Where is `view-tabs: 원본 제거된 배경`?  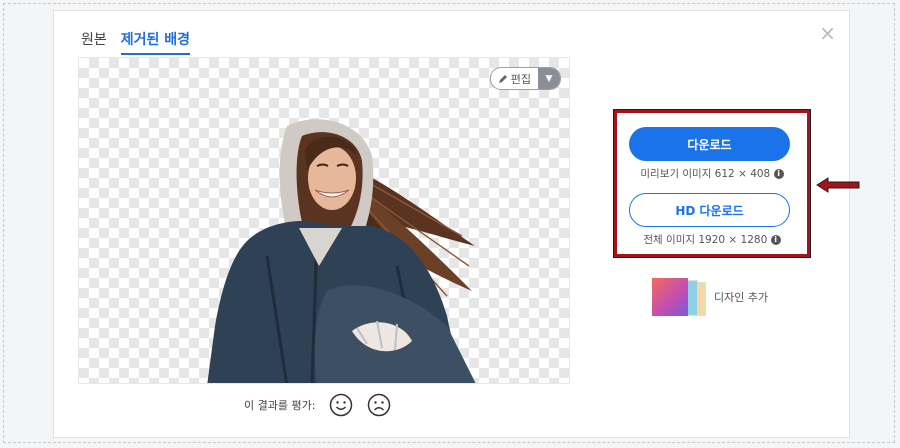 view-tabs: 원본 제거된 배경 is located at coordinates (136, 42).